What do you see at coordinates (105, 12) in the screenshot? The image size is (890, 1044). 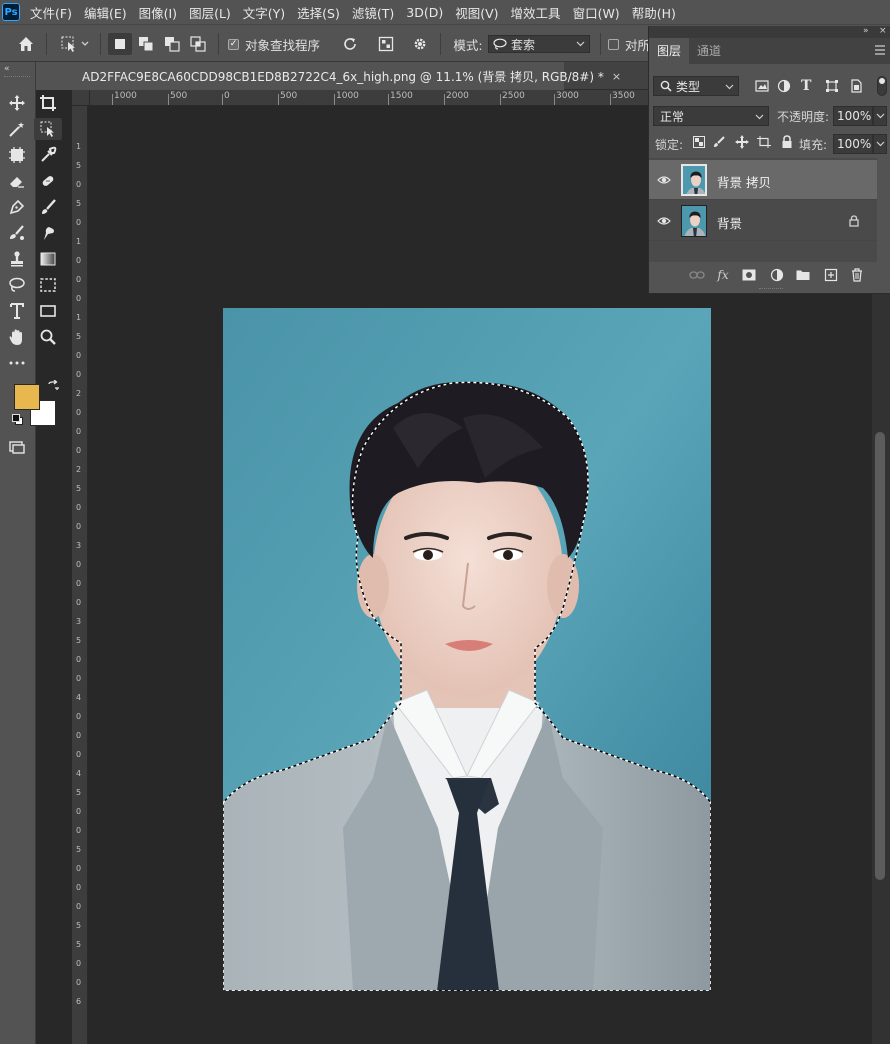 I see `menu-edit: 编辑(E)` at bounding box center [105, 12].